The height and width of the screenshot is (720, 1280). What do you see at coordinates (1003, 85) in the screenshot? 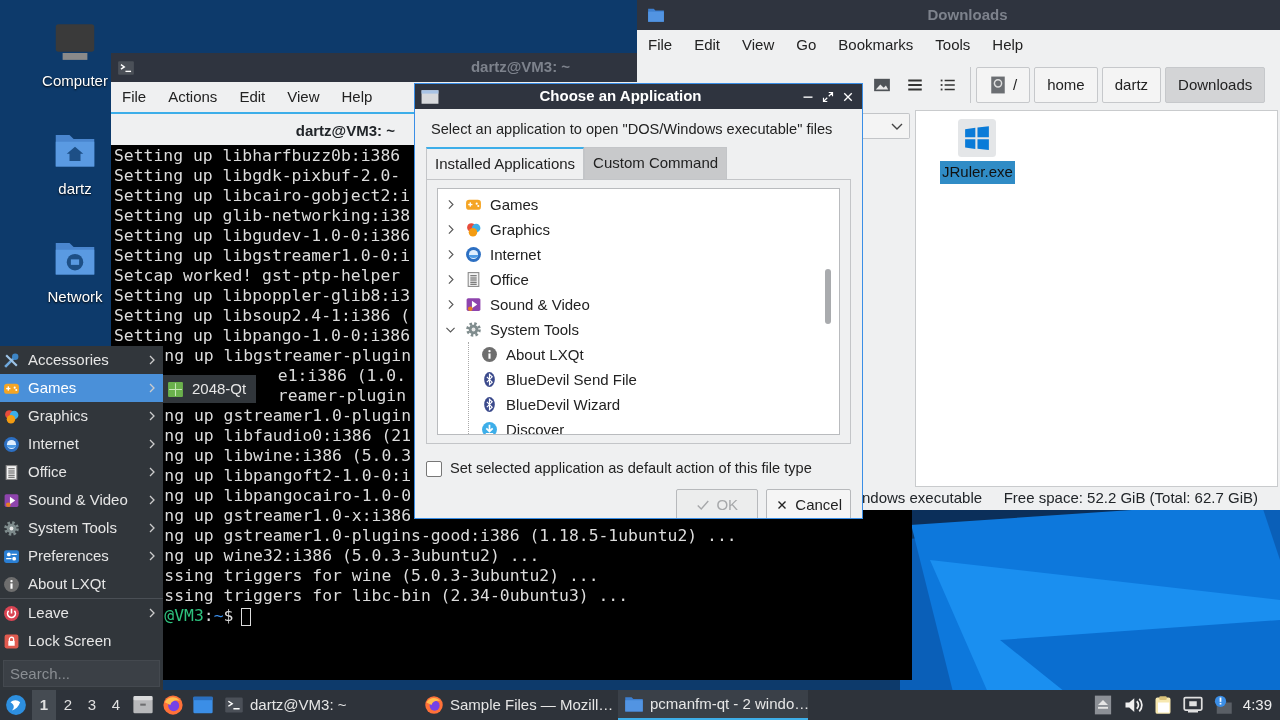
I see `path-button: /` at bounding box center [1003, 85].